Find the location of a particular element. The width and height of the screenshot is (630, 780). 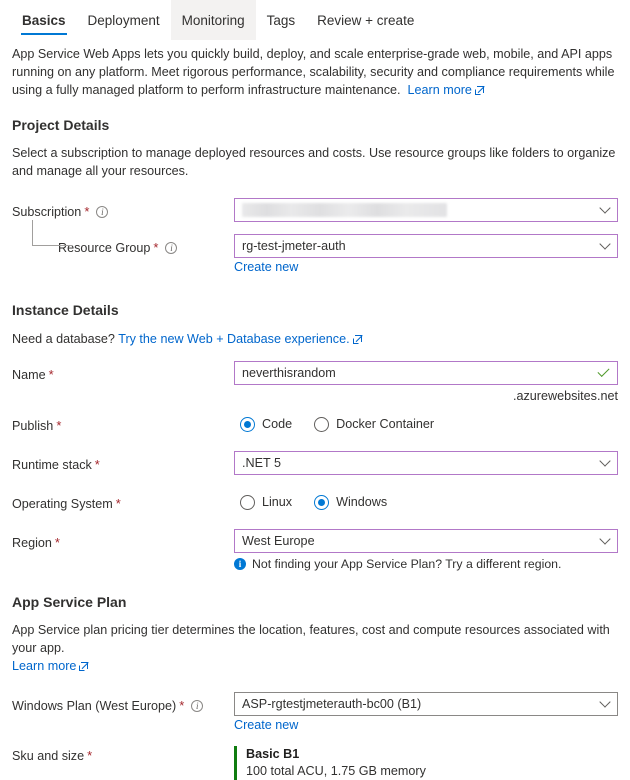

windows-plan-dropdown: ASP-rgtestjmeterauth-bc00 (B1) is located at coordinates (426, 704).